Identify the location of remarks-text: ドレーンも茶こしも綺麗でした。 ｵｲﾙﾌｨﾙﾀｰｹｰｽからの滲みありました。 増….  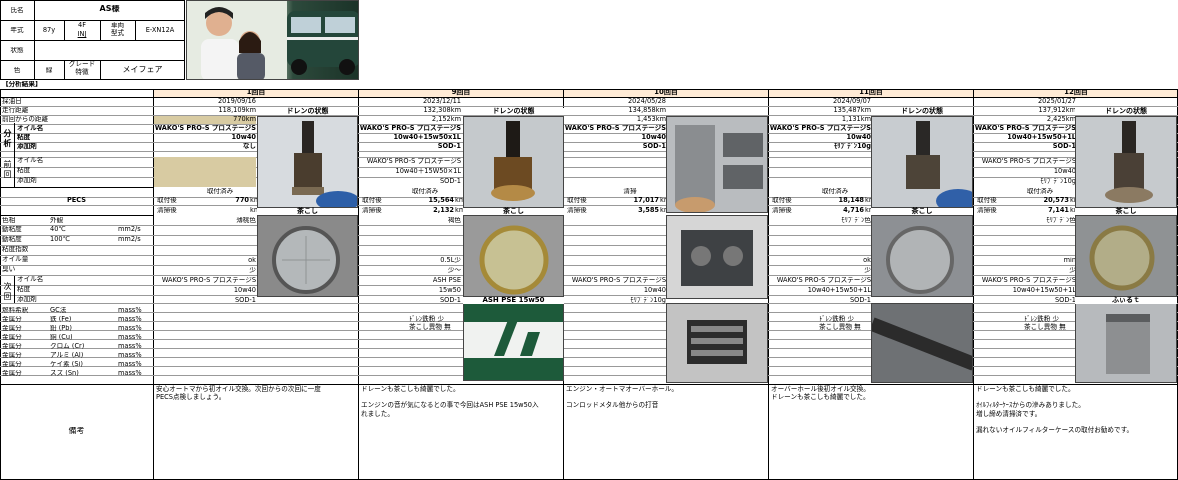
(1055, 410).